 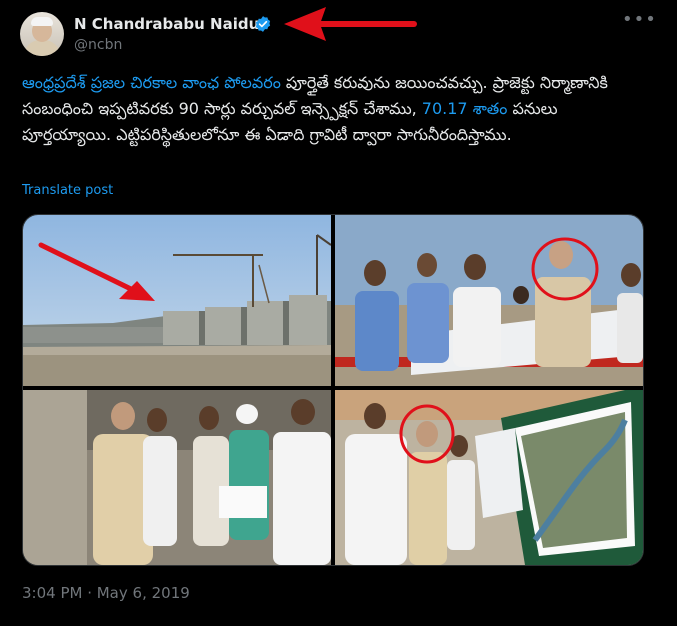 I want to click on author-handle: @ncbn, so click(x=98, y=45).